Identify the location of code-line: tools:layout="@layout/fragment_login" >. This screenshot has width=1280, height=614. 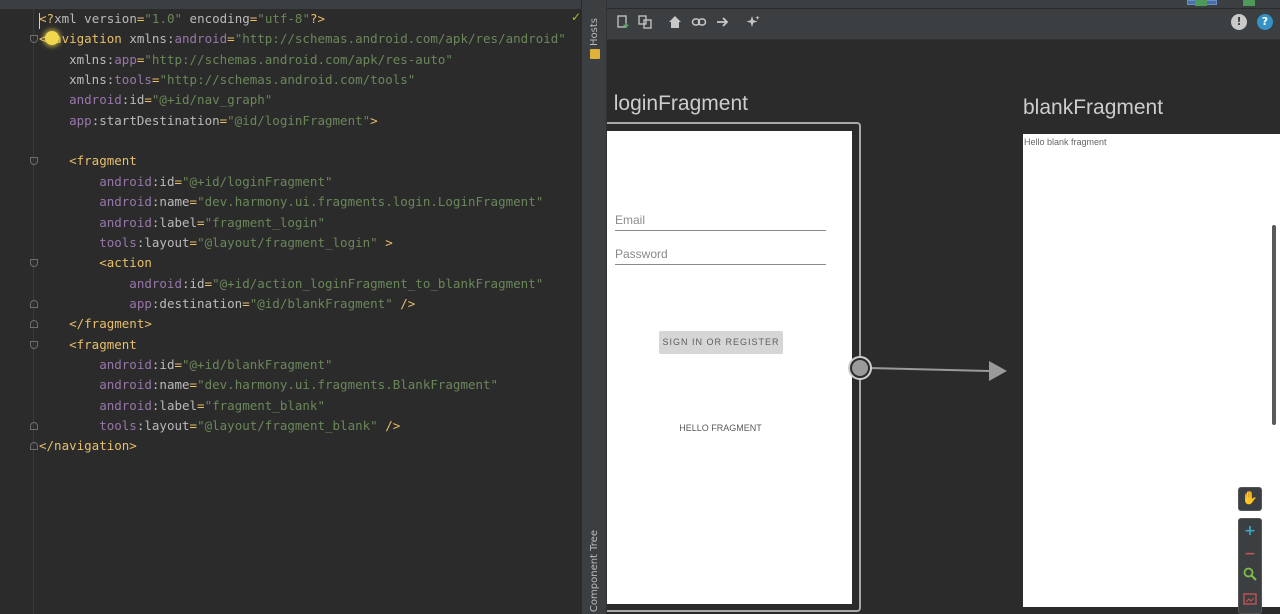
(290, 243).